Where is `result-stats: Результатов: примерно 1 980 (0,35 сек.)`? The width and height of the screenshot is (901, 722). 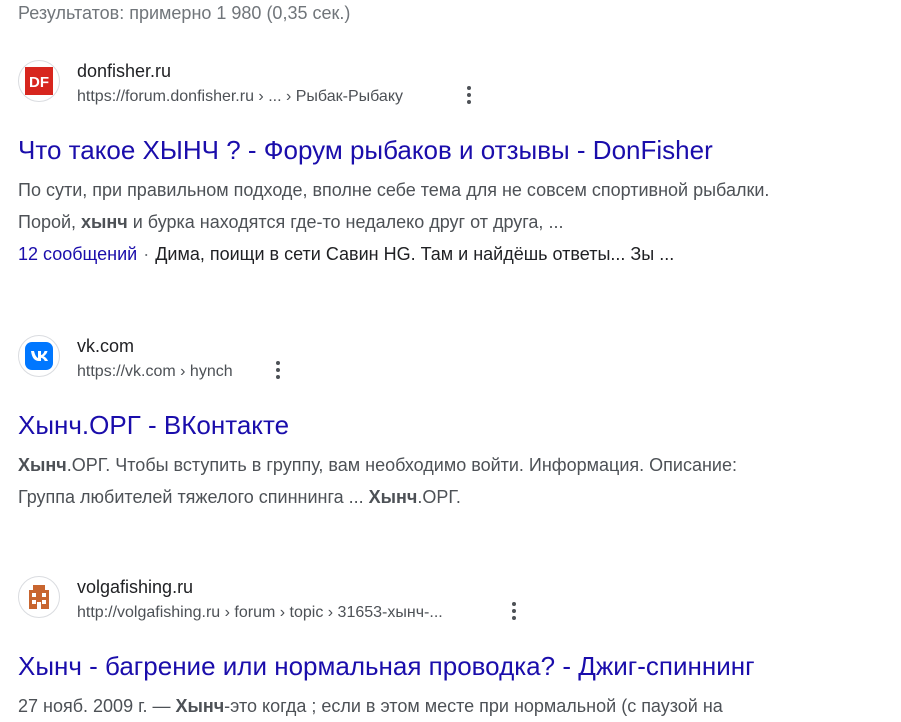 result-stats: Результатов: примерно 1 980 (0,35 сек.) is located at coordinates (184, 13).